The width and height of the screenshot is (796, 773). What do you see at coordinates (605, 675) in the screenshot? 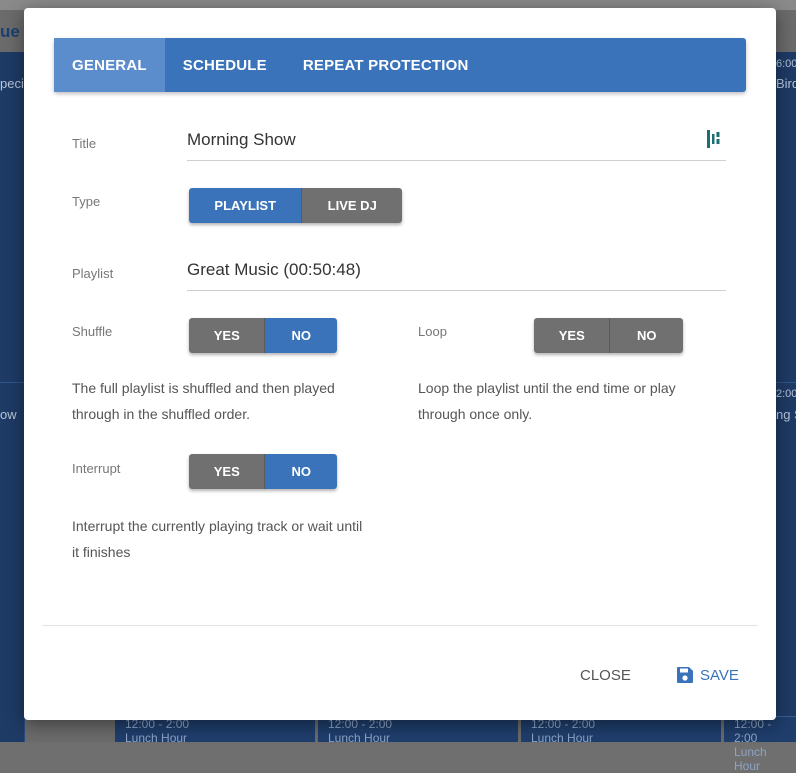
I see `close-button: CLOSE` at bounding box center [605, 675].